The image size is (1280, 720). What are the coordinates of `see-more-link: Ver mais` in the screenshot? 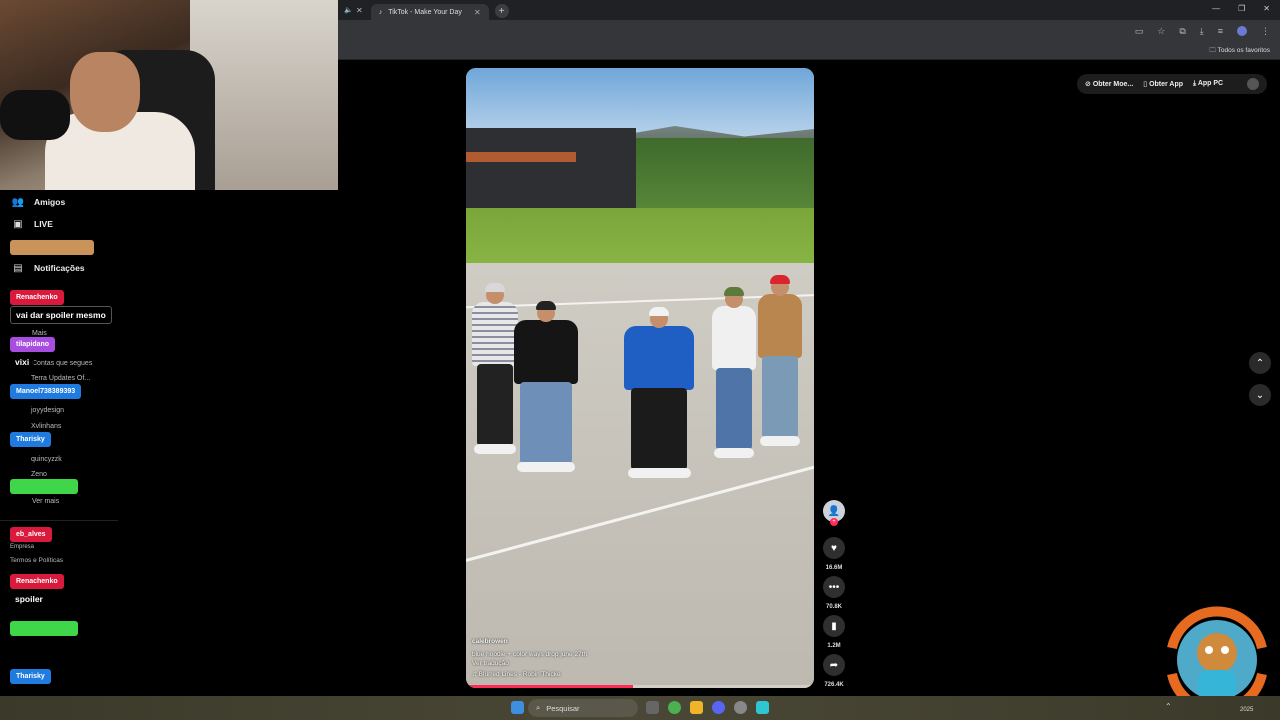 It's located at (45, 501).